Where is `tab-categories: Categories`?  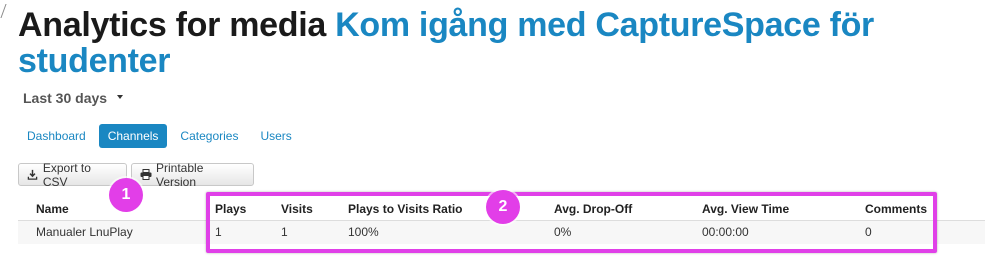
tab-categories: Categories is located at coordinates (209, 136).